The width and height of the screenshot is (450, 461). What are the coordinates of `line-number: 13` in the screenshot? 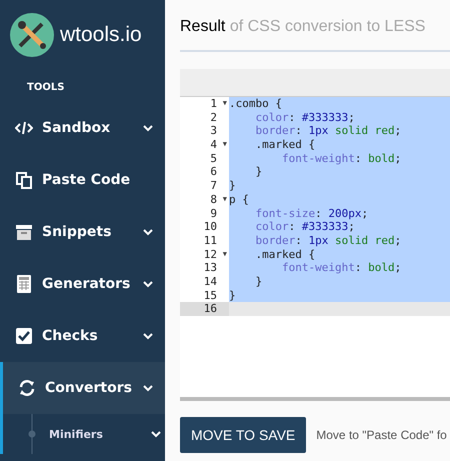 It's located at (210, 267).